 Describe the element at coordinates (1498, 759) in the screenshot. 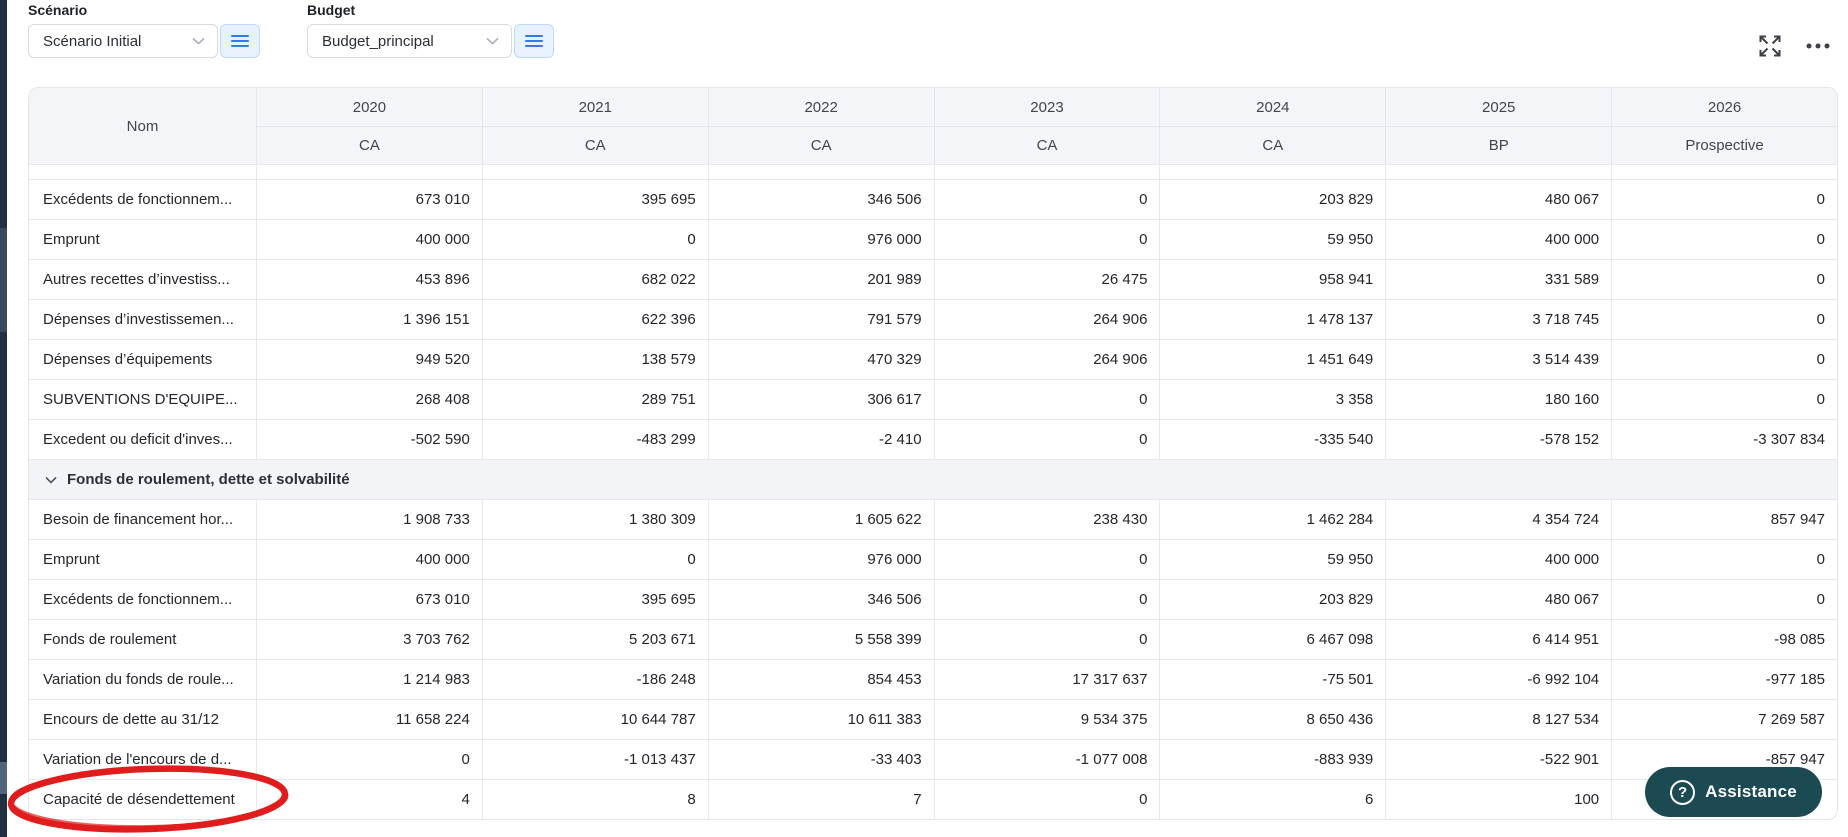

I see `value-cell: -522 901` at that location.